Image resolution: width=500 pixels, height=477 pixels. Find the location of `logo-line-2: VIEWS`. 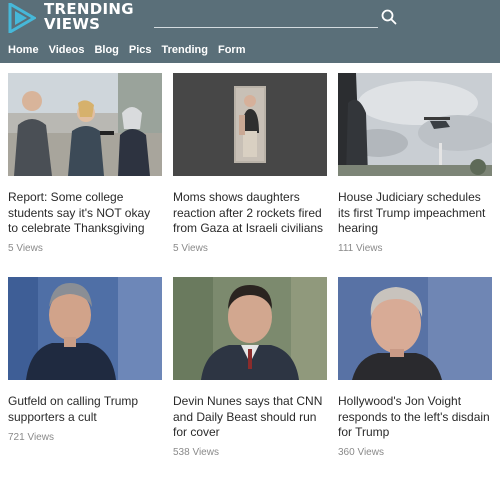

logo-line-2: VIEWS is located at coordinates (72, 24).